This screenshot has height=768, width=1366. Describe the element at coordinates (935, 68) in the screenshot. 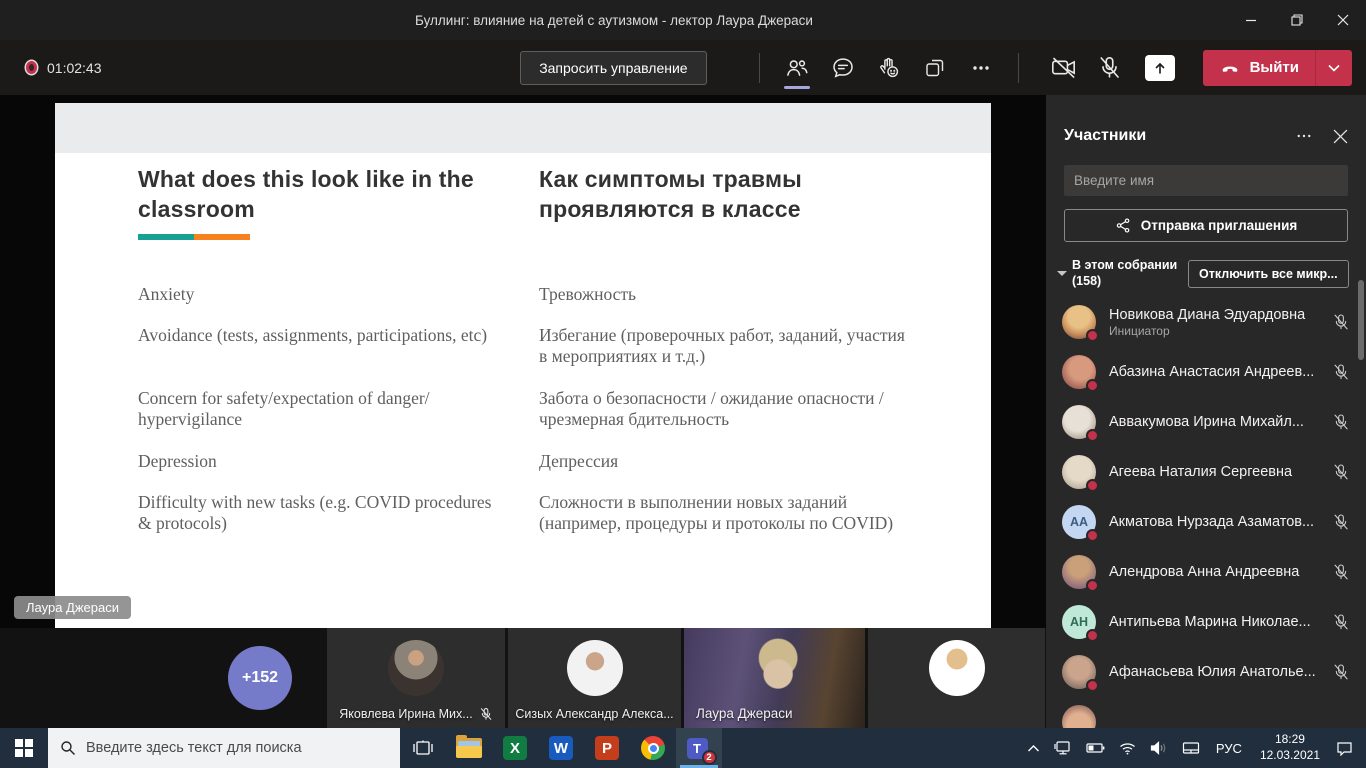

I see `breakout-rooms-button` at that location.